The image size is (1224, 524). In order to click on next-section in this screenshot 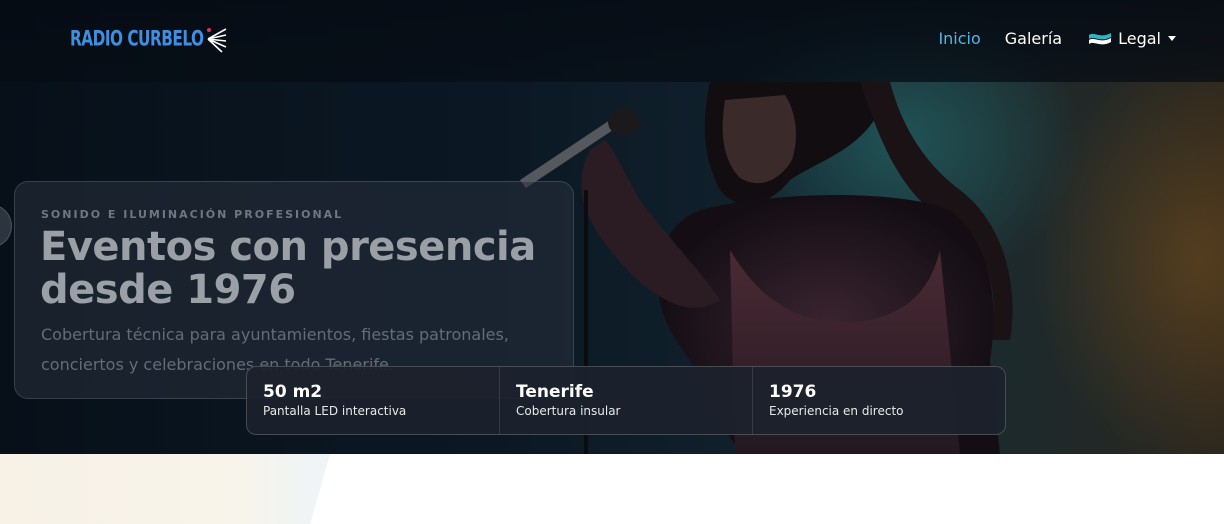, I will do `click(612, 489)`.